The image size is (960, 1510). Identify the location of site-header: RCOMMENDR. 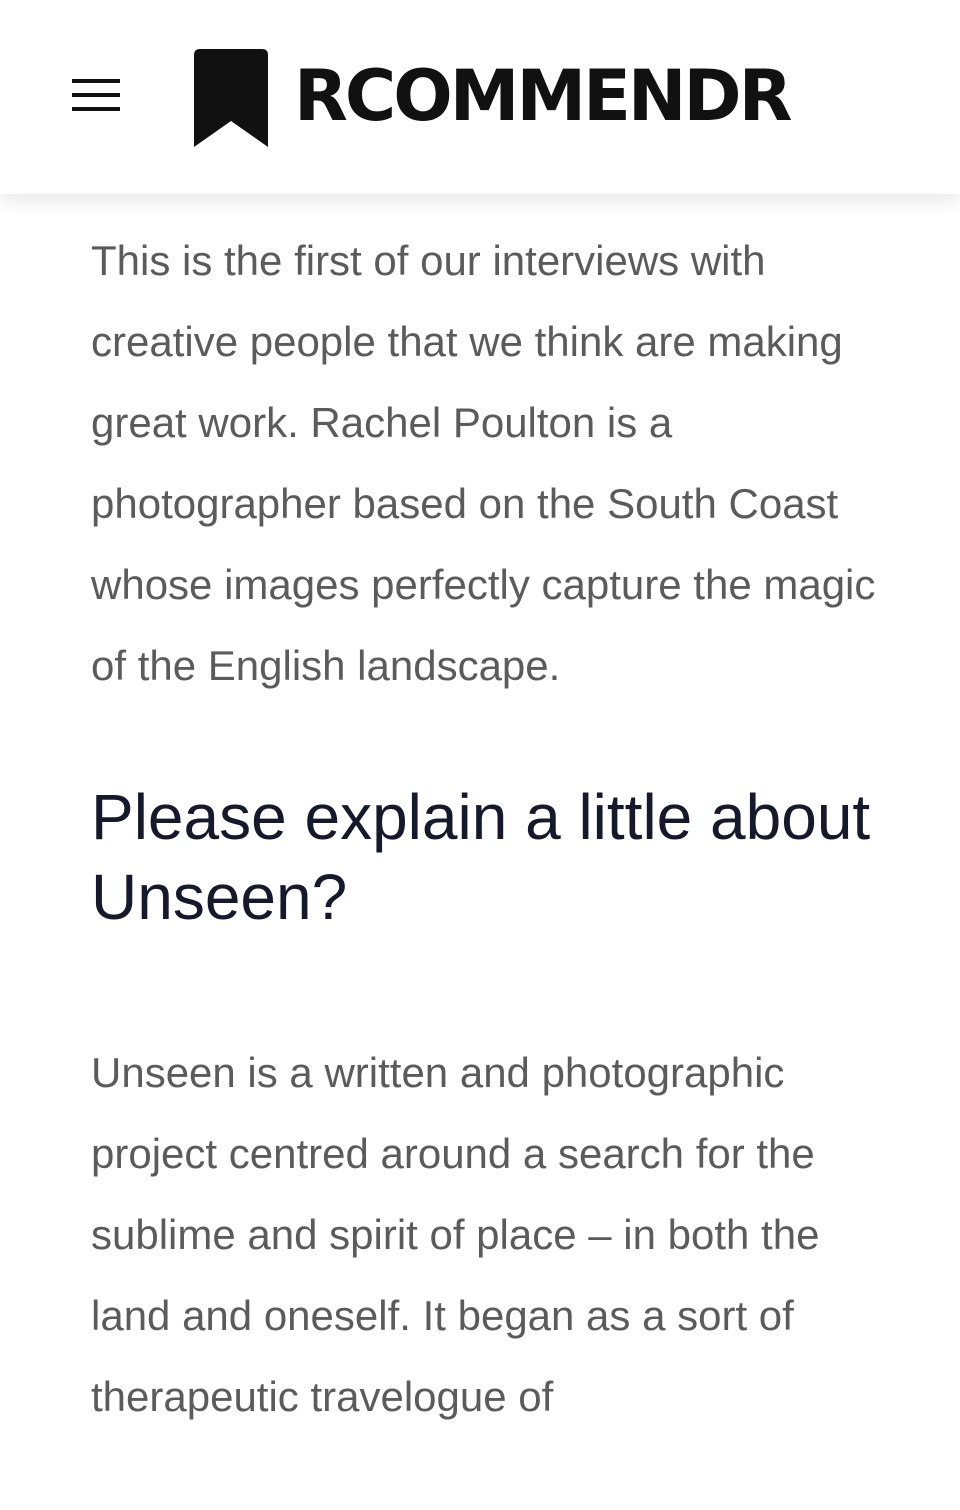
(480, 97).